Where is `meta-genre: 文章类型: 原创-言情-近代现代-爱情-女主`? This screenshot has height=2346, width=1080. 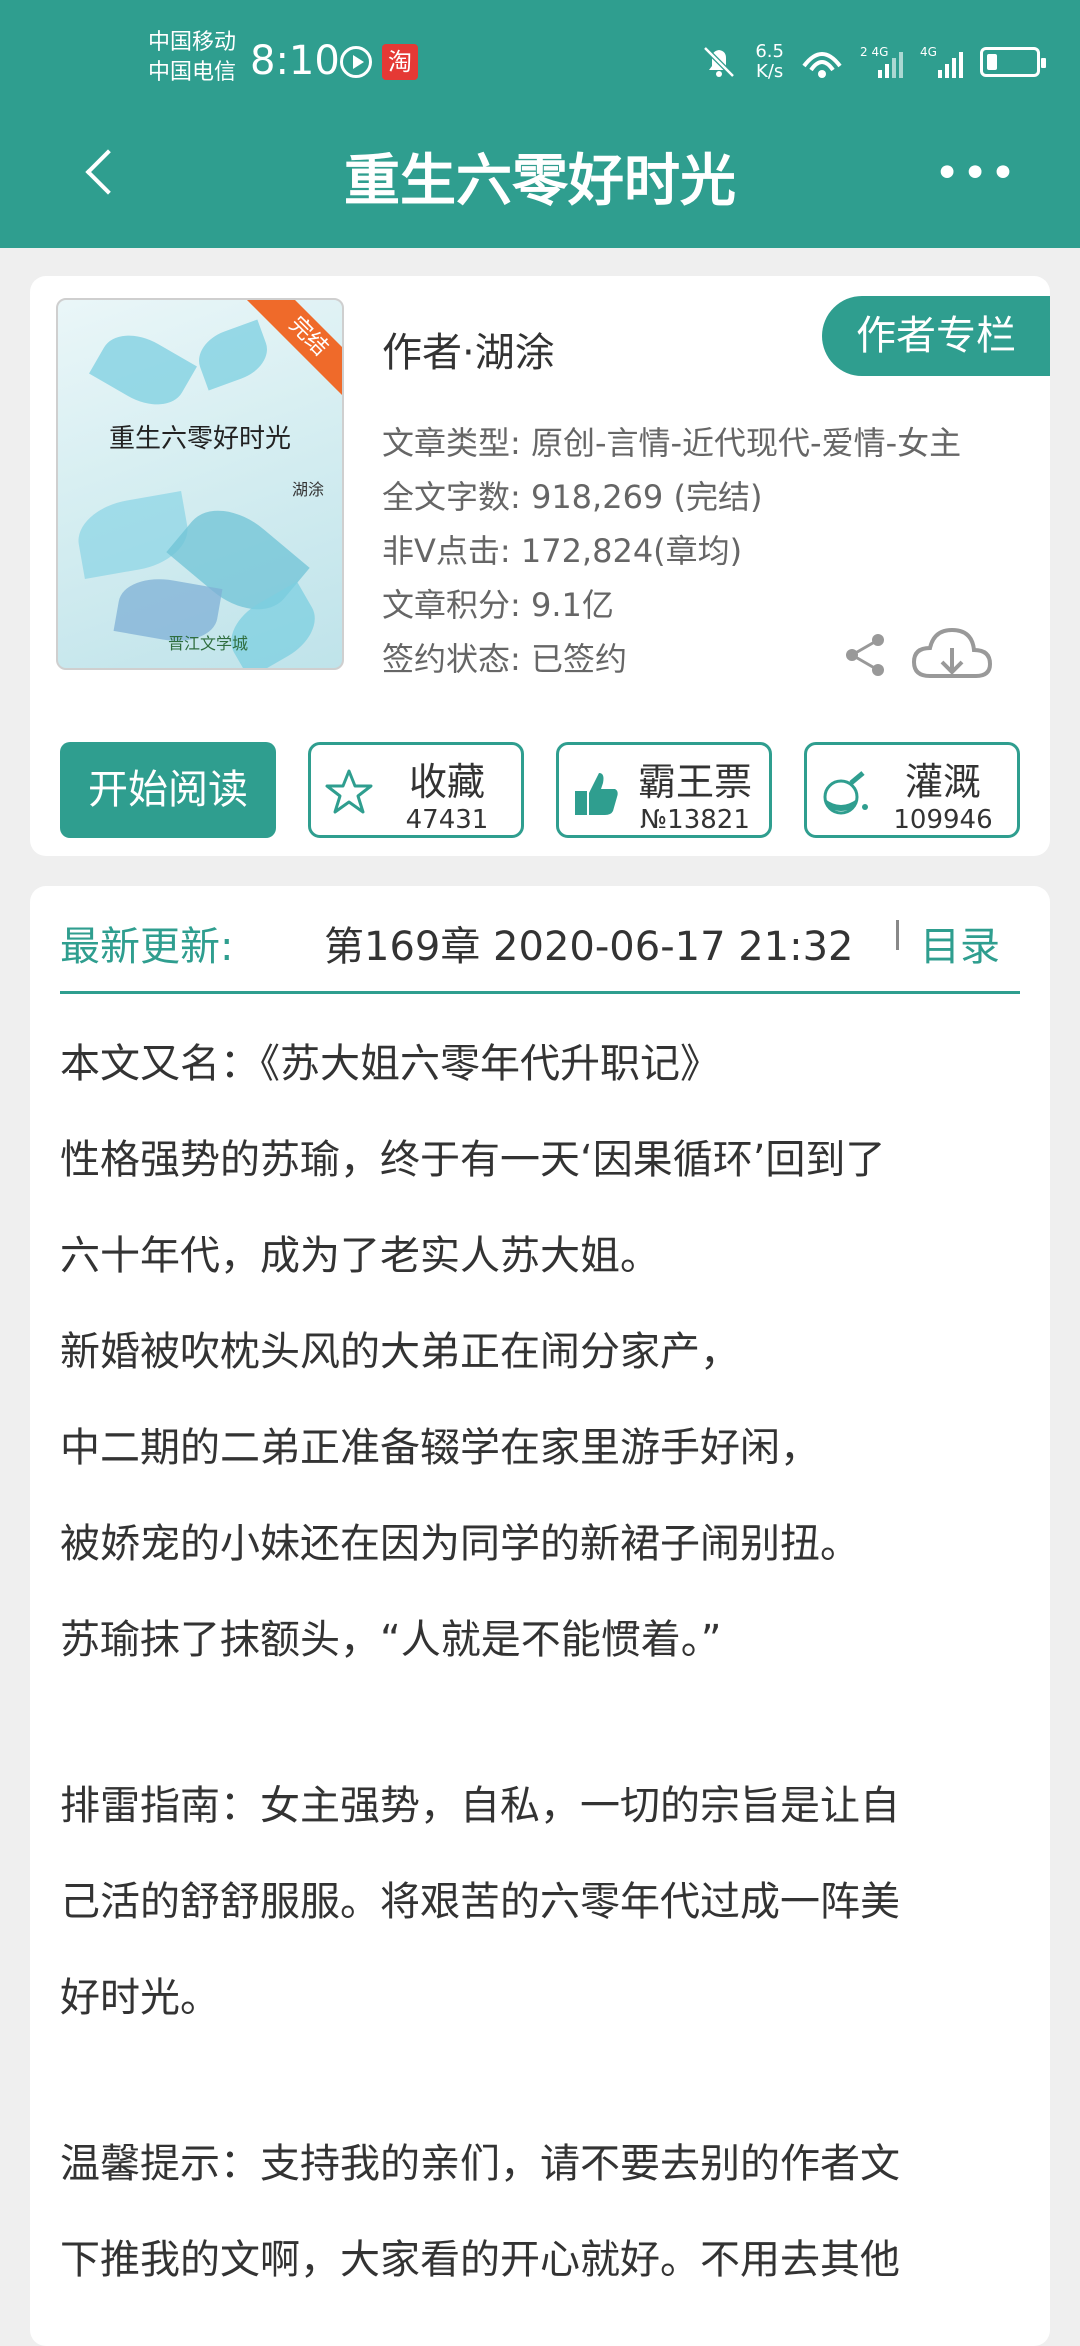
meta-genre: 文章类型: 原创-言情-近代现代-爱情-女主 is located at coordinates (672, 443).